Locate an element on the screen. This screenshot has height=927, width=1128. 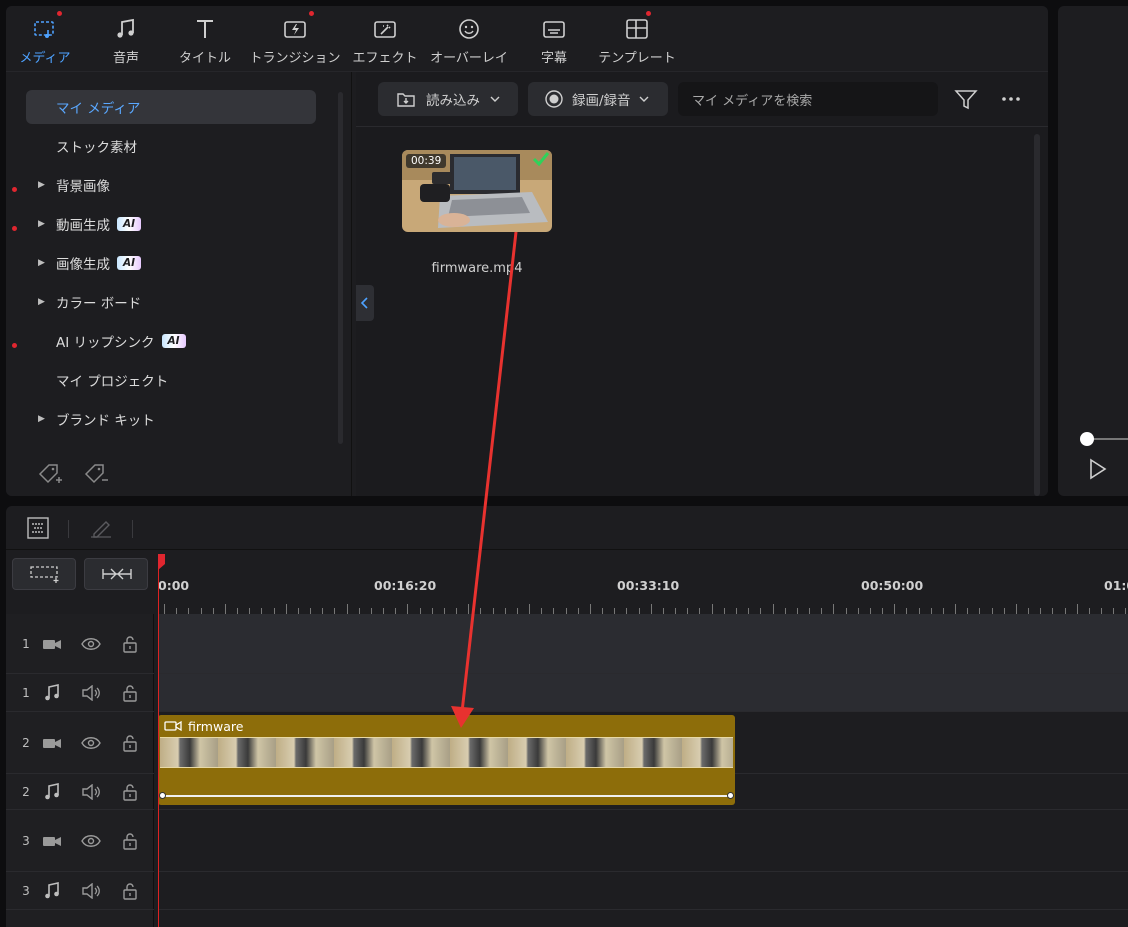
time-ruler: 0:00 00:16:20 00:33:10 00:50:00 01:0 is located at coordinates (643, 582).